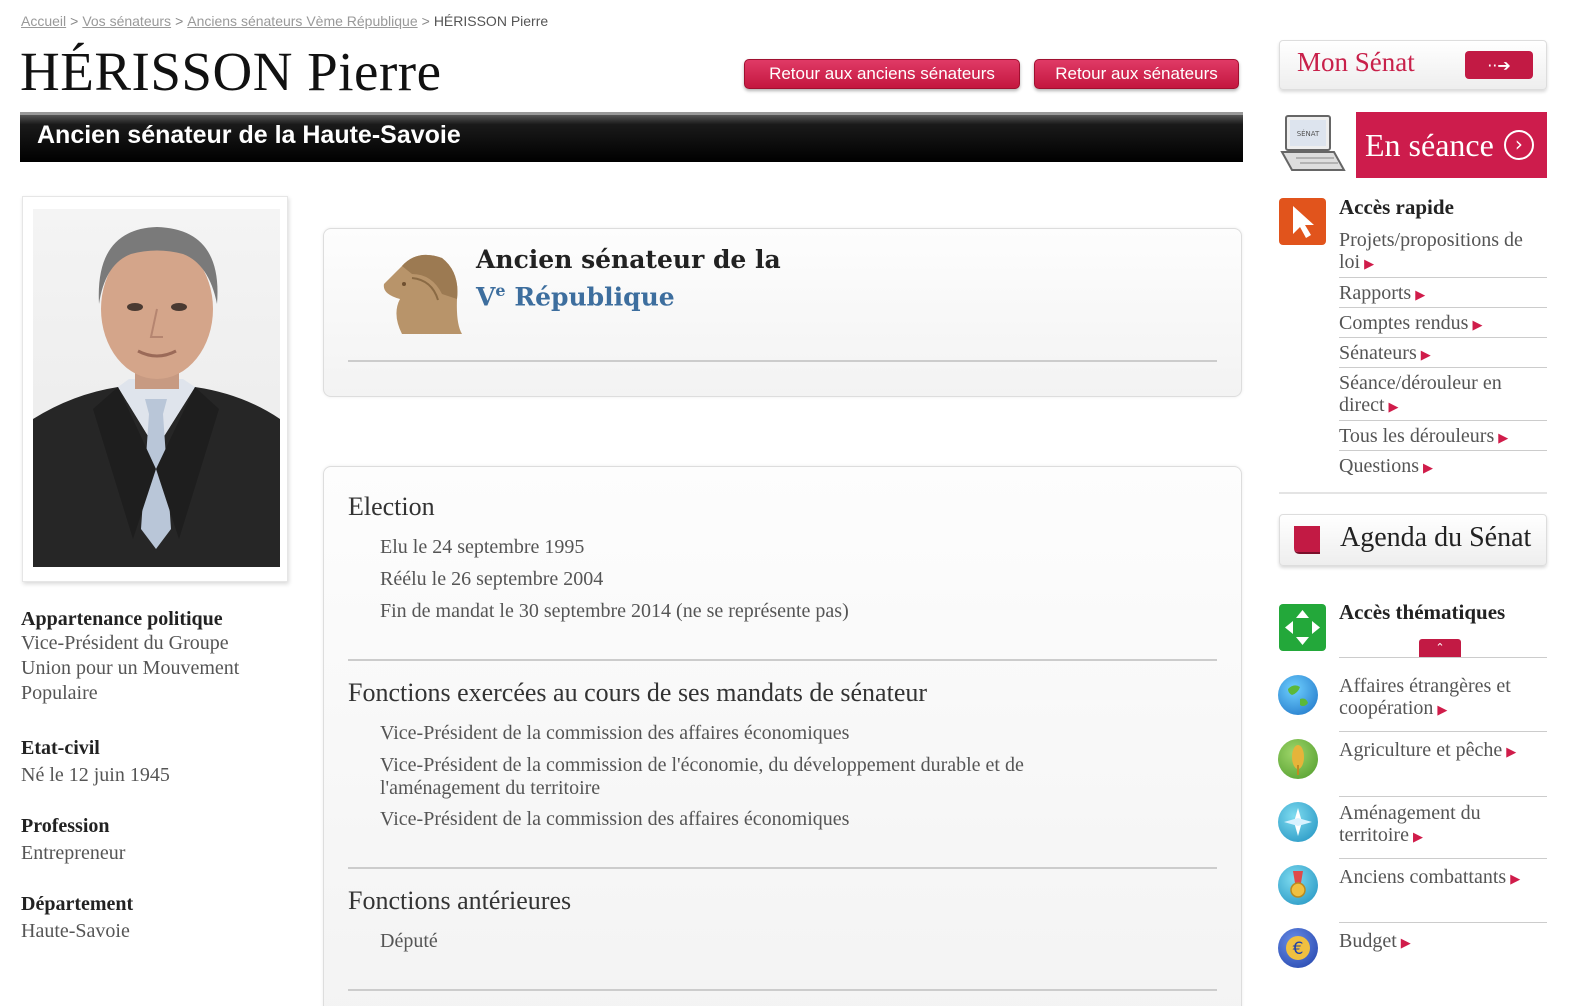 The image size is (1580, 1006). Describe the element at coordinates (1410, 824) in the screenshot. I see `theme-label: Aménagement du territoire` at that location.